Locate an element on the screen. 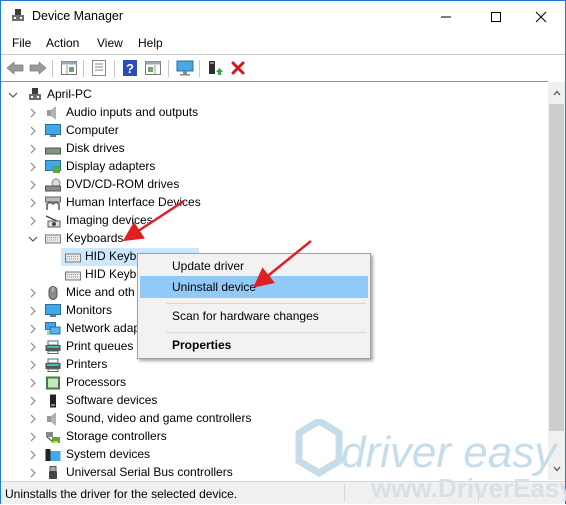 Image resolution: width=566 pixels, height=505 pixels. tree-category-computer: Computer is located at coordinates (274, 131).